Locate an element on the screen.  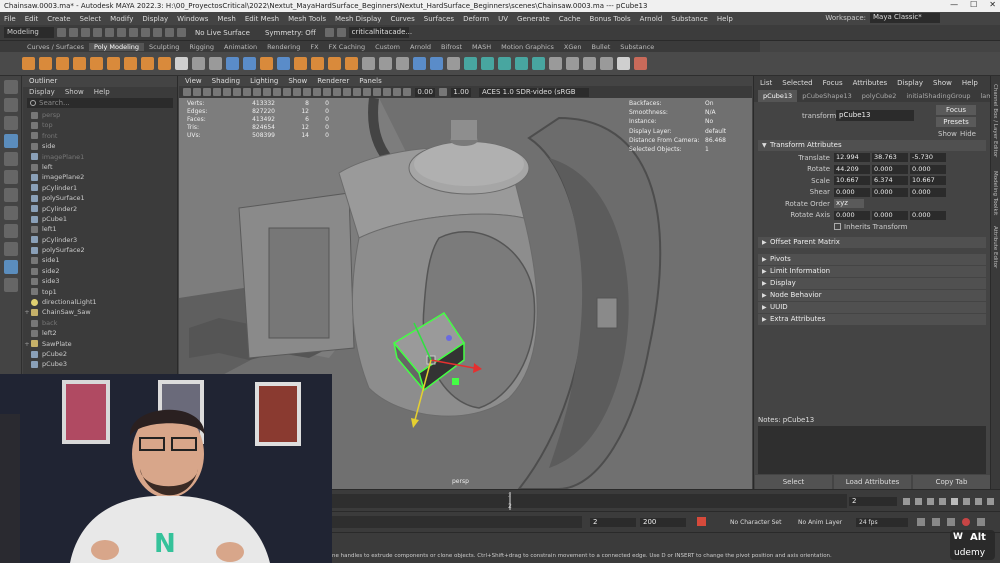
gamma-icon is located at coordinates (443, 92).